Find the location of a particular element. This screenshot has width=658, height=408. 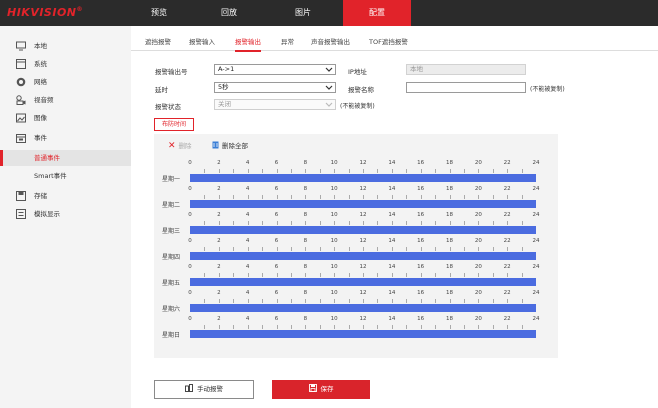

delay-select: 5秒 is located at coordinates (275, 87).